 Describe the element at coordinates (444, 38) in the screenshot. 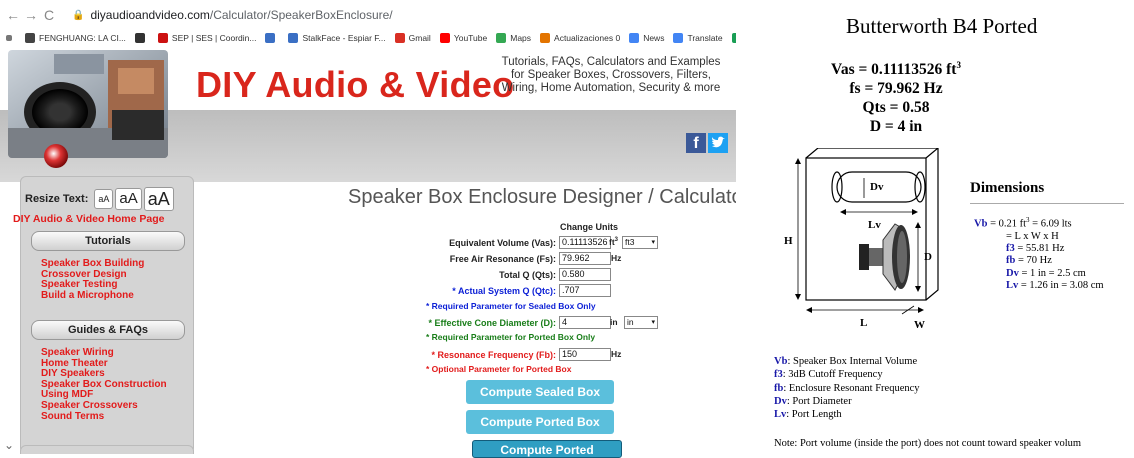

I see `youtube-icon` at that location.